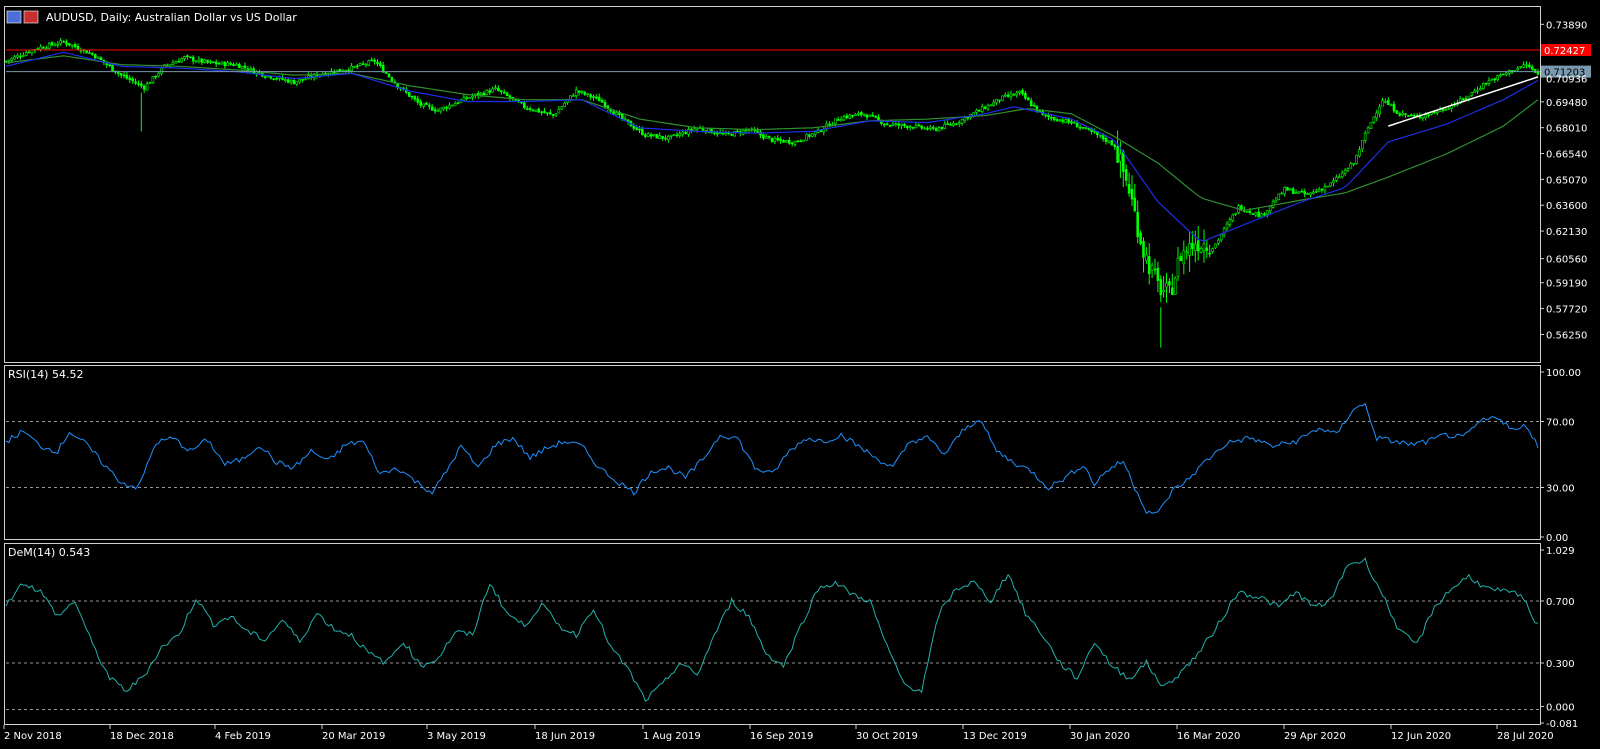 The image size is (1600, 749). What do you see at coordinates (1560, 551) in the screenshot?
I see `dem-axis-label: 1.029` at bounding box center [1560, 551].